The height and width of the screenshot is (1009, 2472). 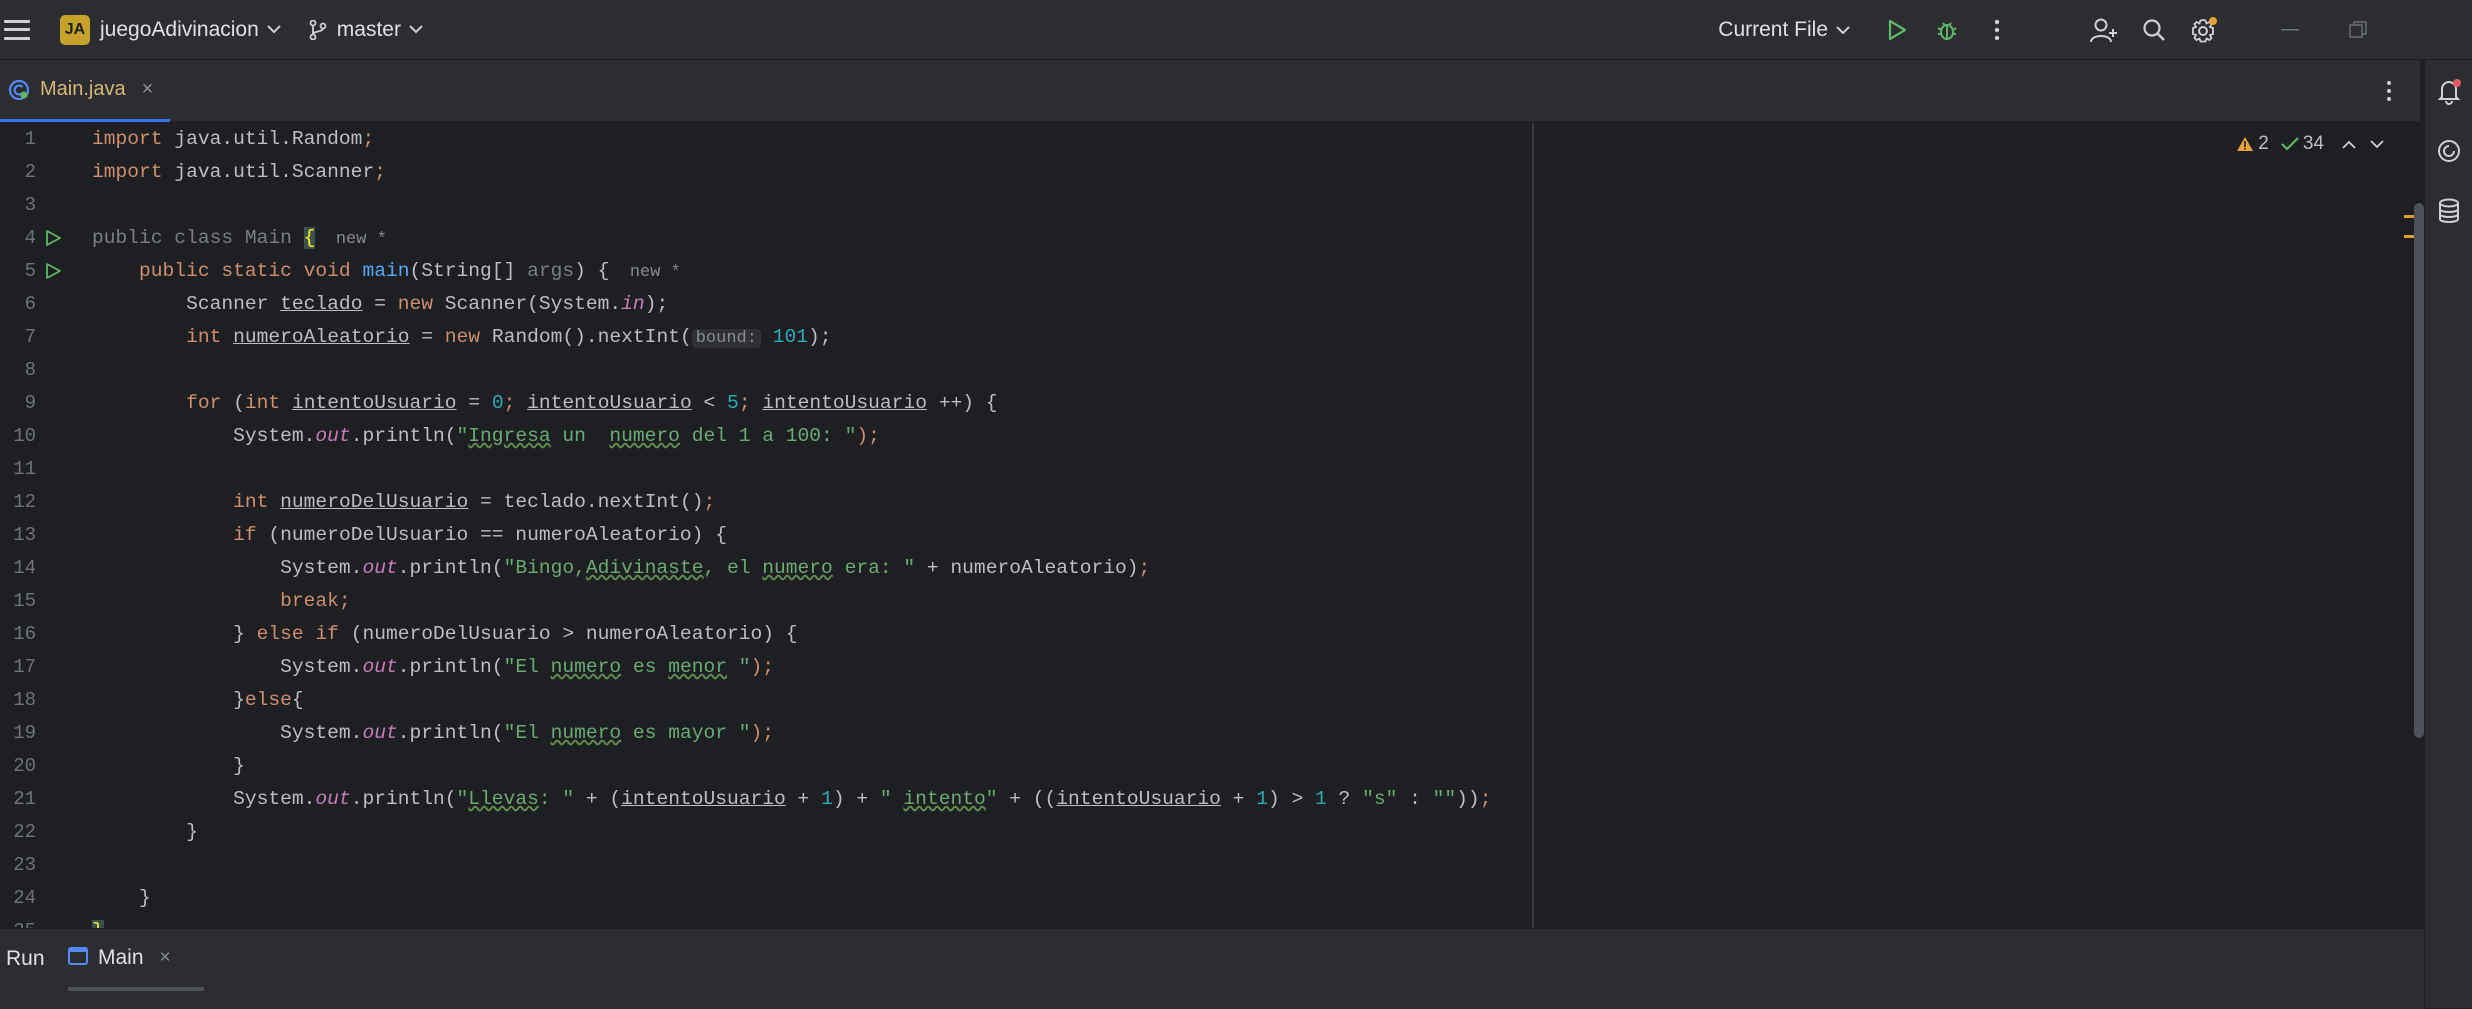 I want to click on code-token: }, so click(x=145, y=832).